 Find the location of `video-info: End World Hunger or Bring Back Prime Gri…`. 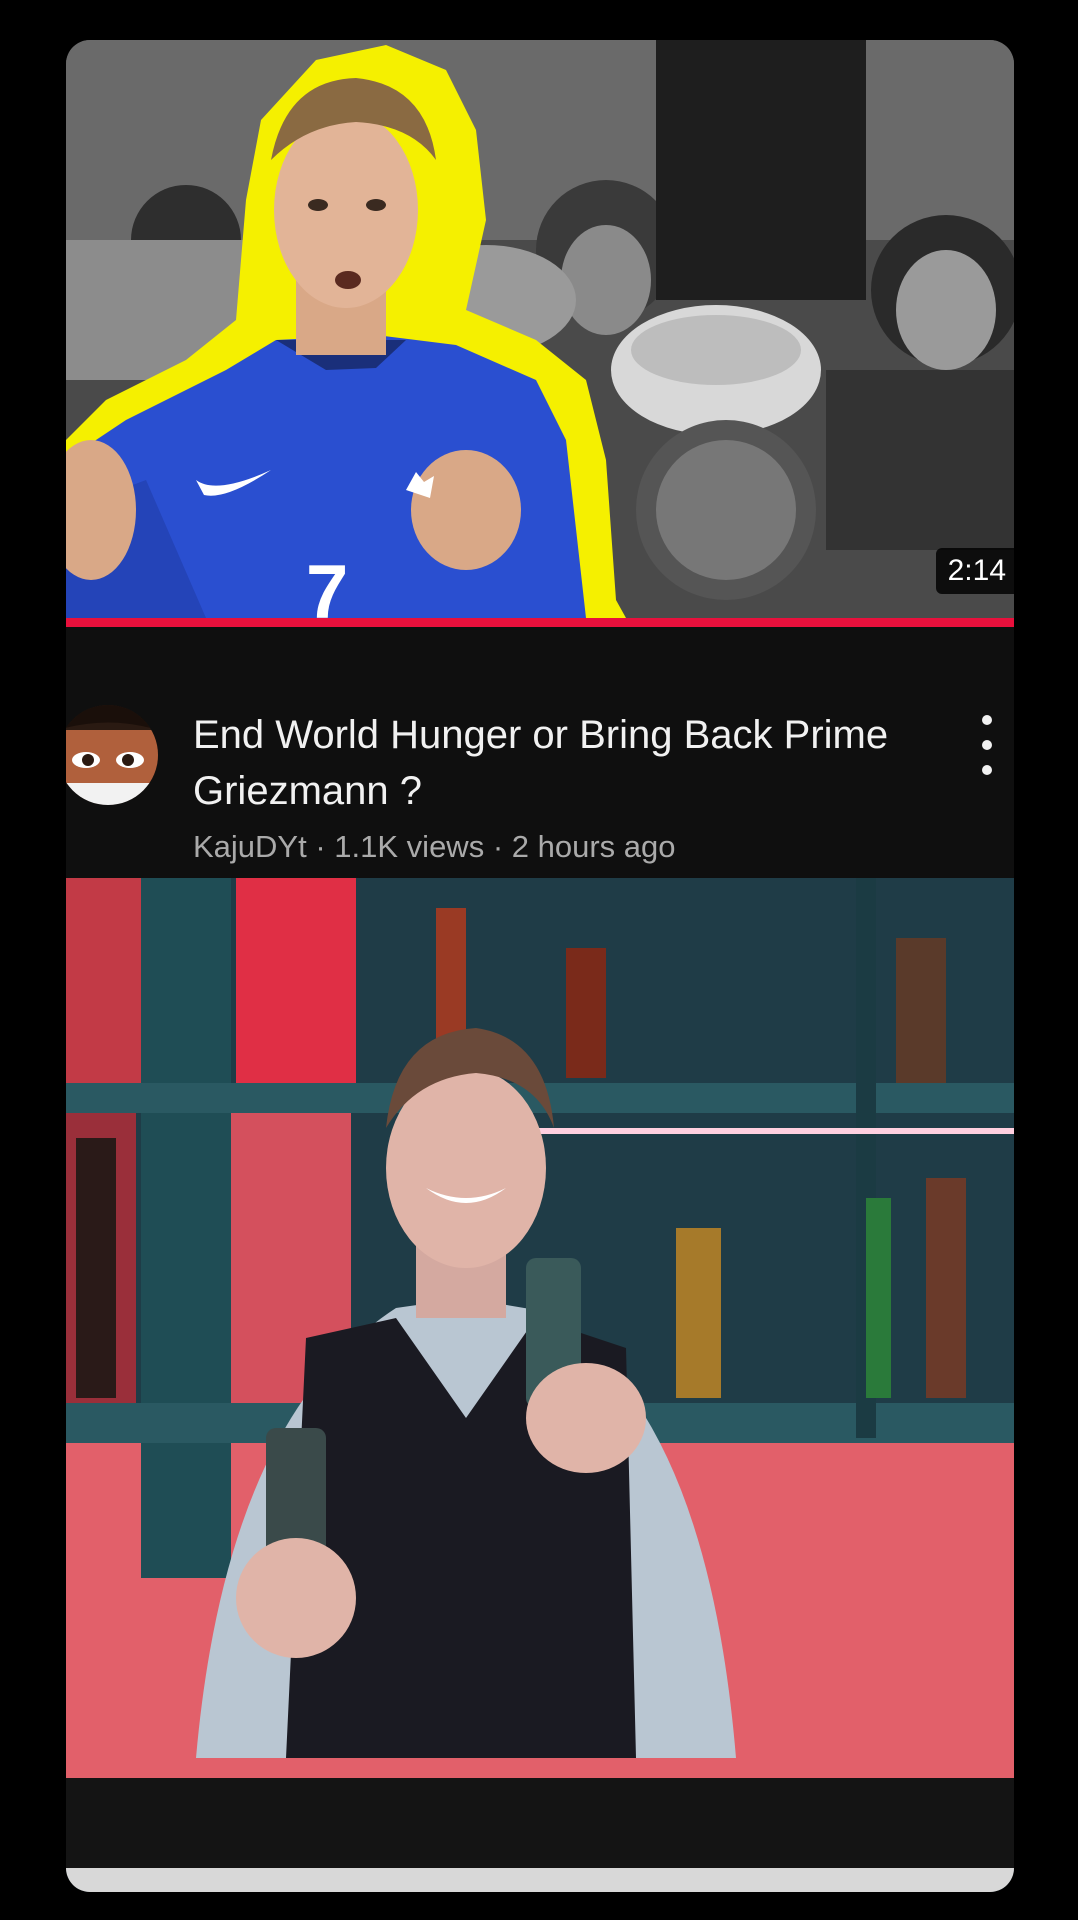

video-info: End World Hunger or Bring Back Prime Gri… is located at coordinates (540, 772).